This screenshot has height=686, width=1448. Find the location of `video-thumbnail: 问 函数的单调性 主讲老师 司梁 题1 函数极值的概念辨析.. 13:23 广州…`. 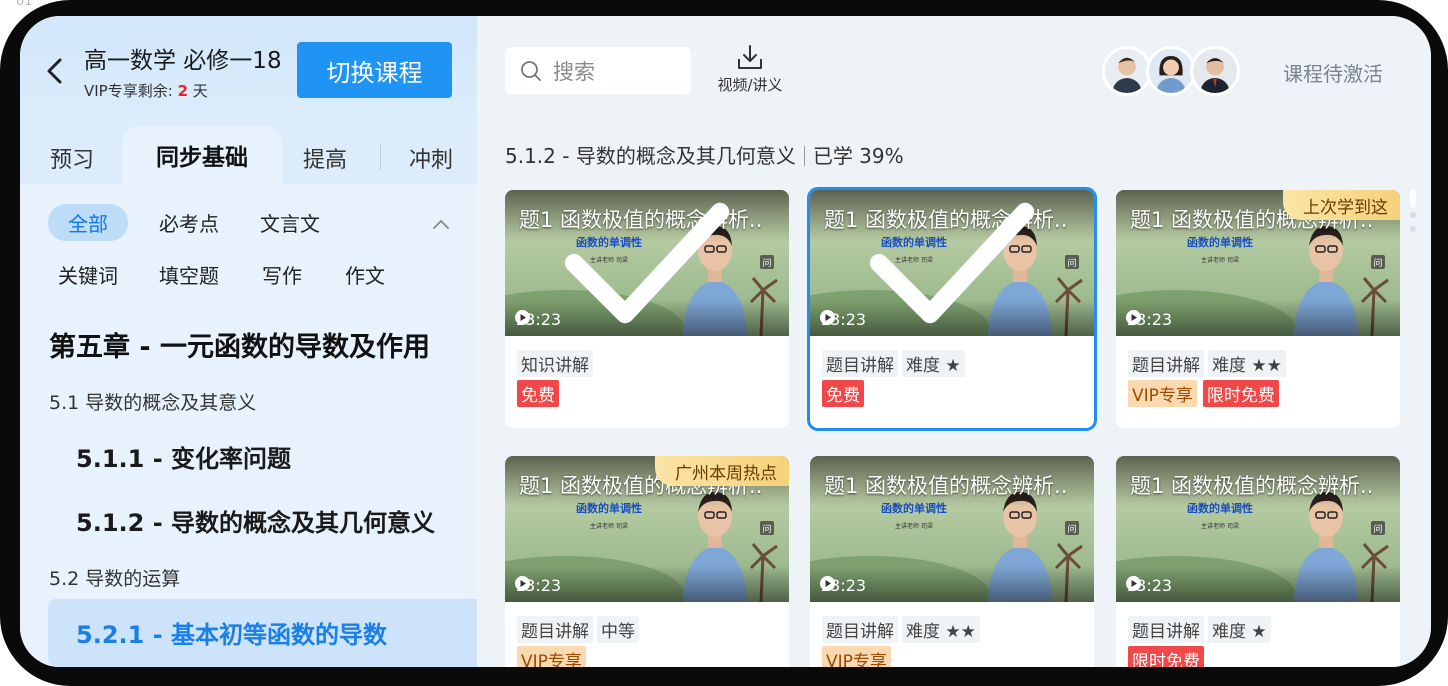

video-thumbnail: 问 函数的单调性 主讲老师 司梁 题1 函数极值的概念辨析.. 13:23 广州… is located at coordinates (647, 529).